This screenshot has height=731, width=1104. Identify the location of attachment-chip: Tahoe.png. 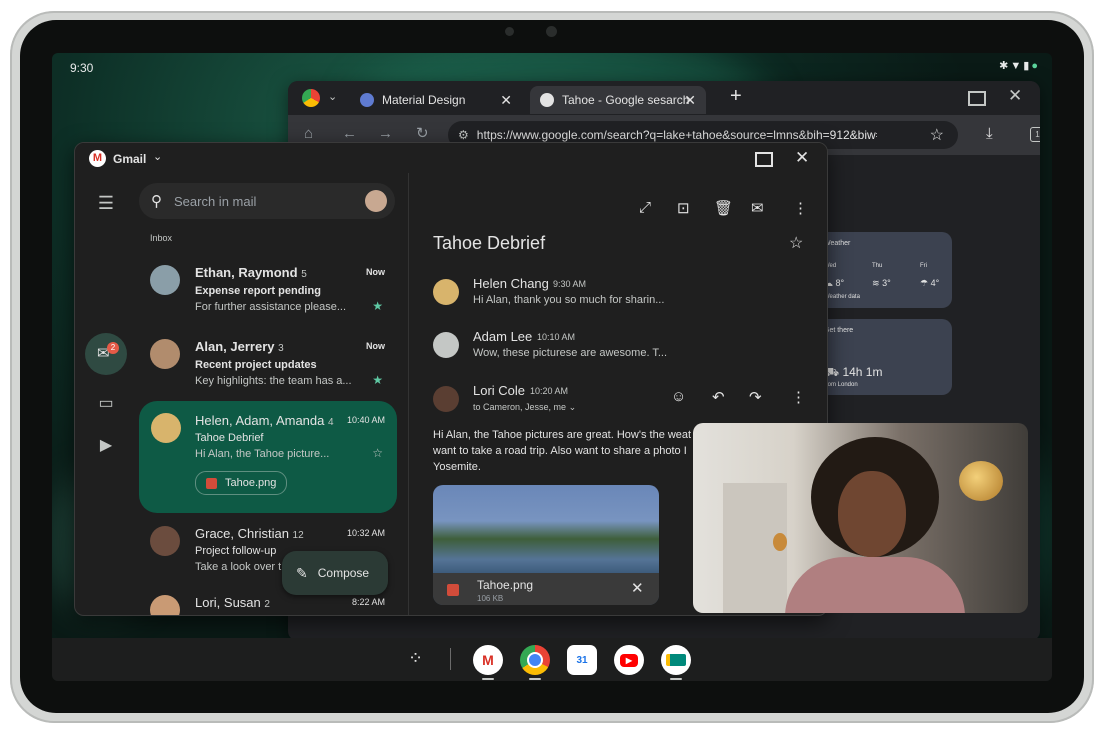
(241, 483).